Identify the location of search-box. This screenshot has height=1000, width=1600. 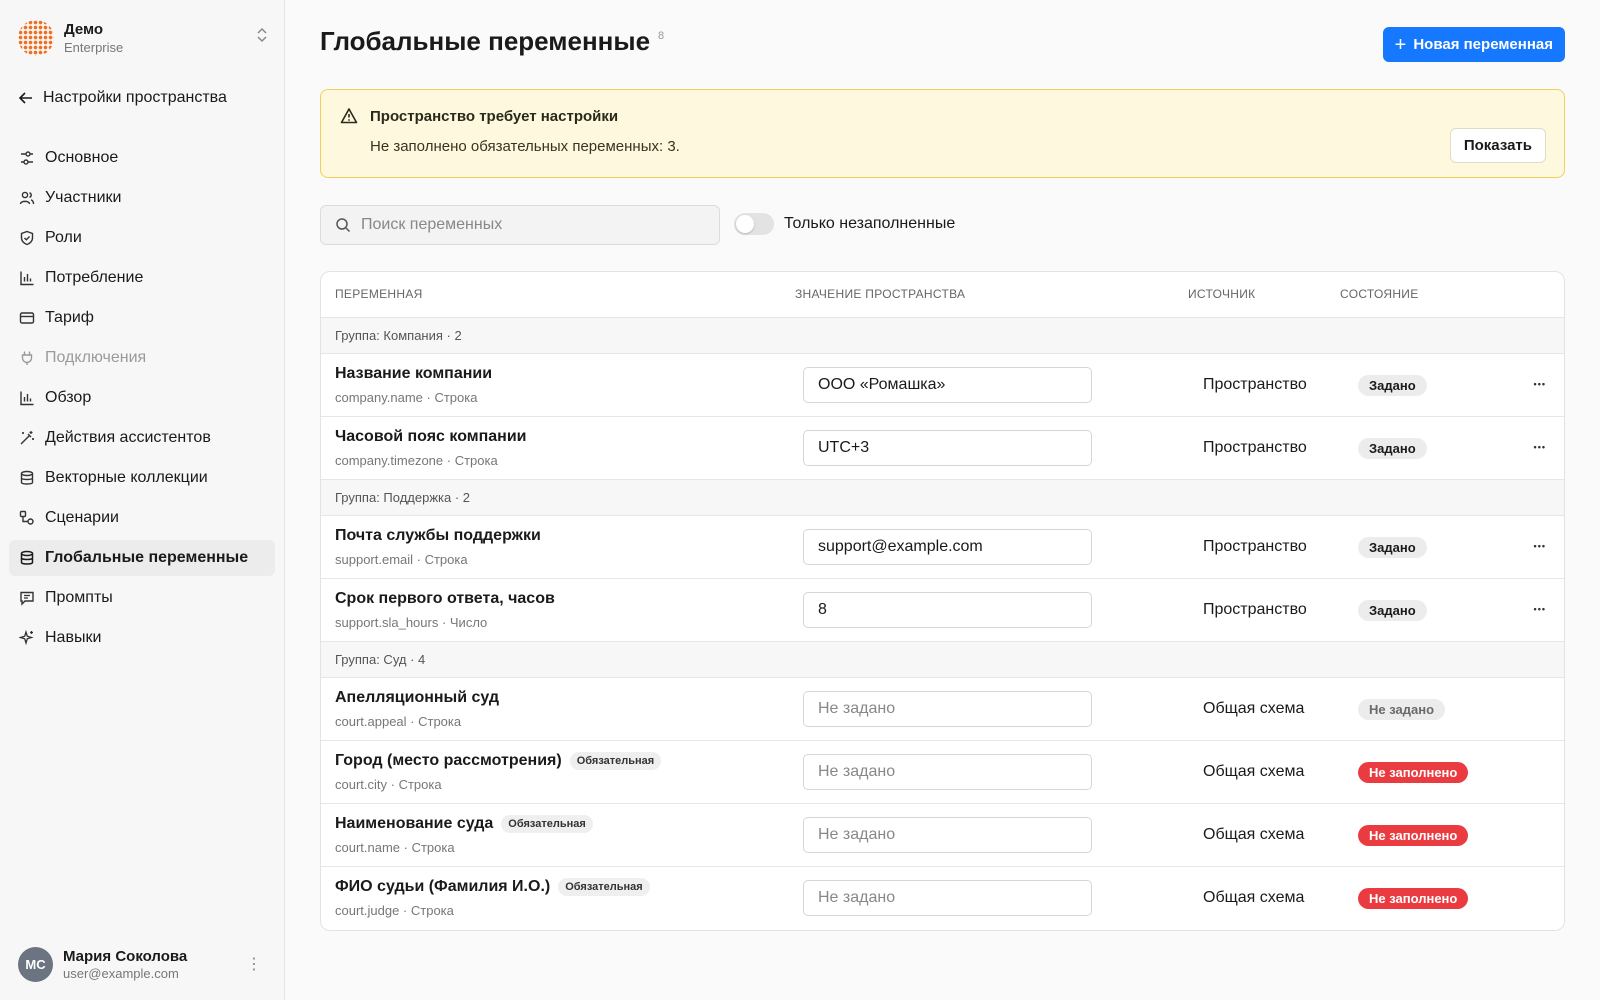
(520, 225).